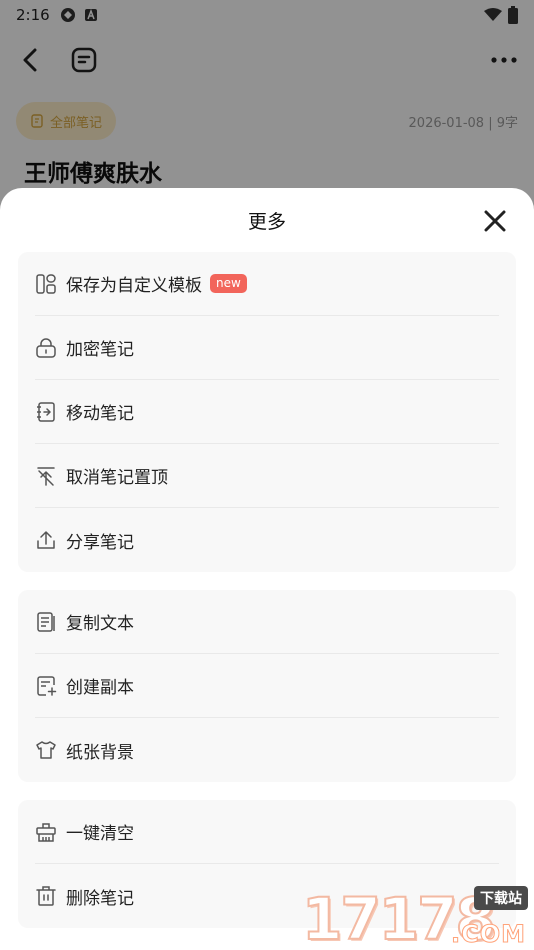  I want to click on new-badge: new, so click(228, 283).